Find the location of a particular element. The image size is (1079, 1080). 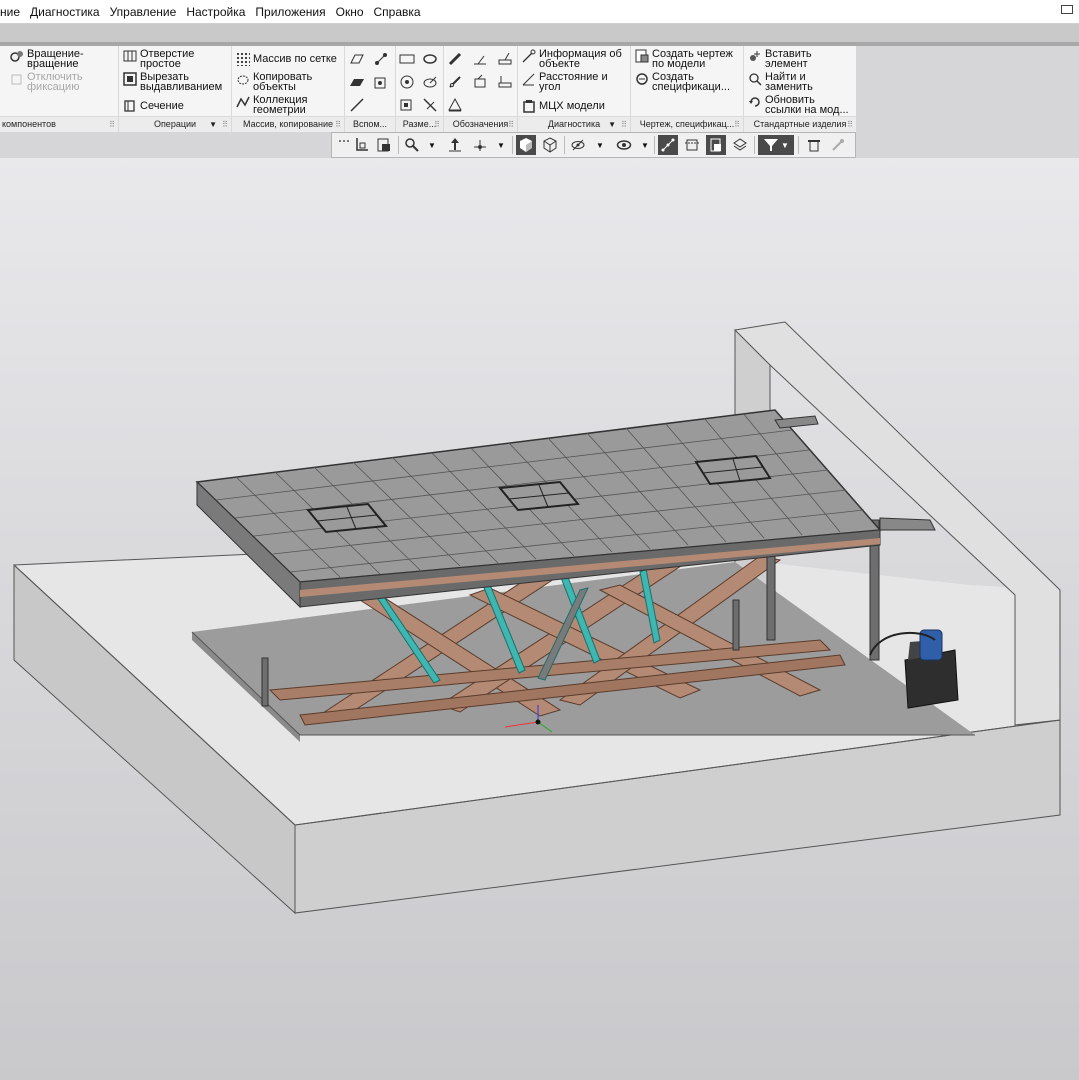

info-label-2: объекте is located at coordinates (560, 64).